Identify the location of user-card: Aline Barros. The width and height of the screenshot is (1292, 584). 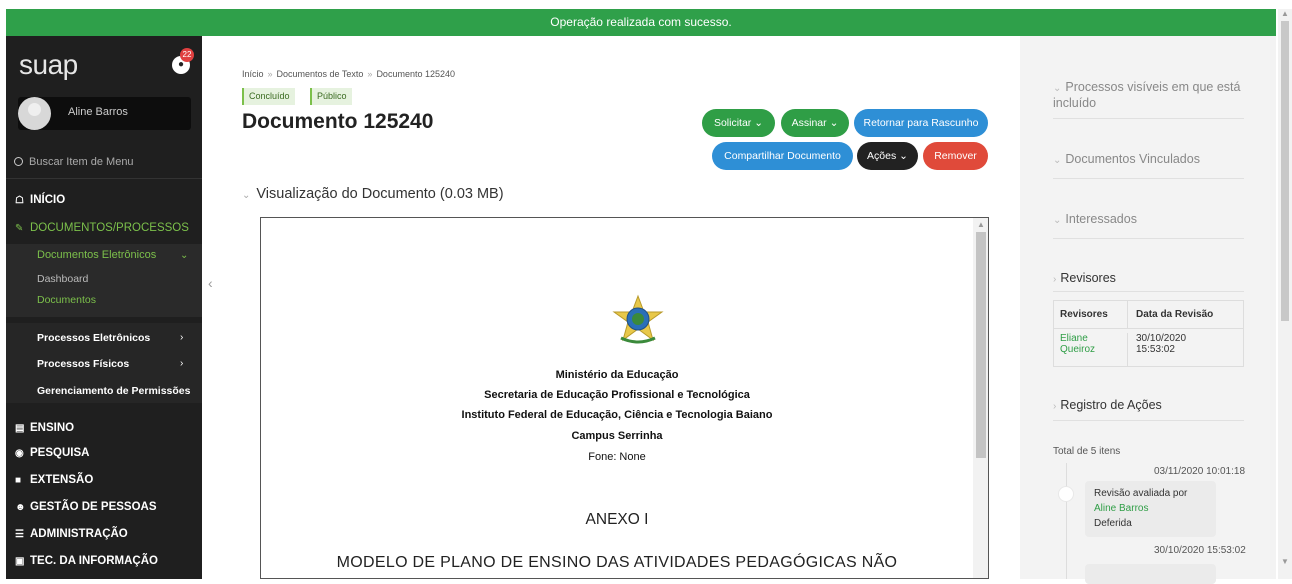
(104, 113).